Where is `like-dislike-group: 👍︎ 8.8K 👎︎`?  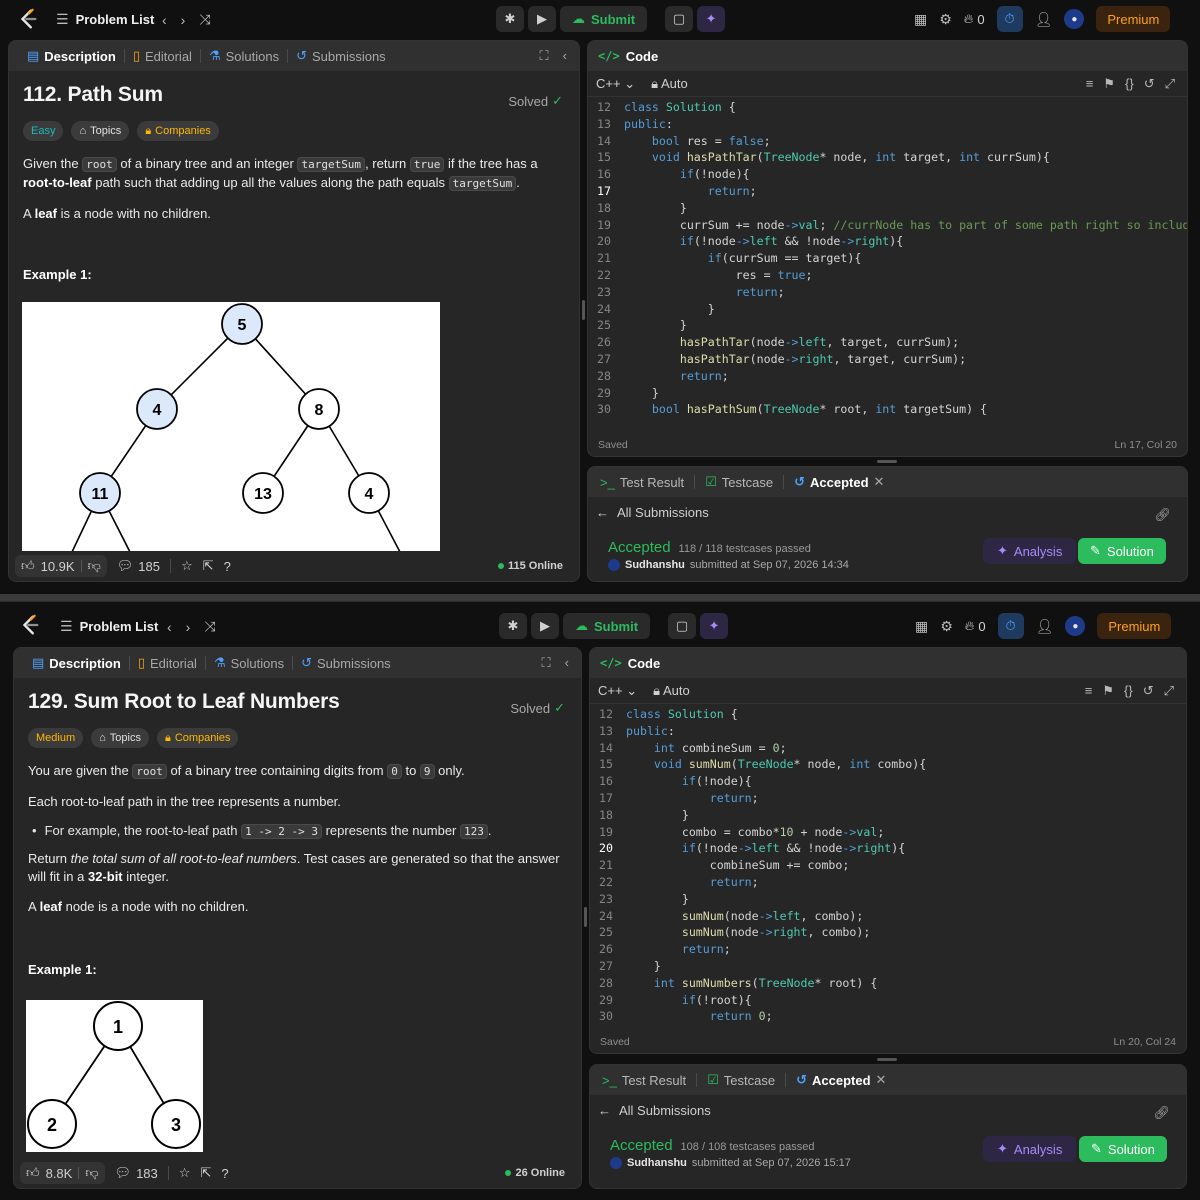
like-dislike-group: 👍︎ 8.8K 👎︎ is located at coordinates (62, 1173).